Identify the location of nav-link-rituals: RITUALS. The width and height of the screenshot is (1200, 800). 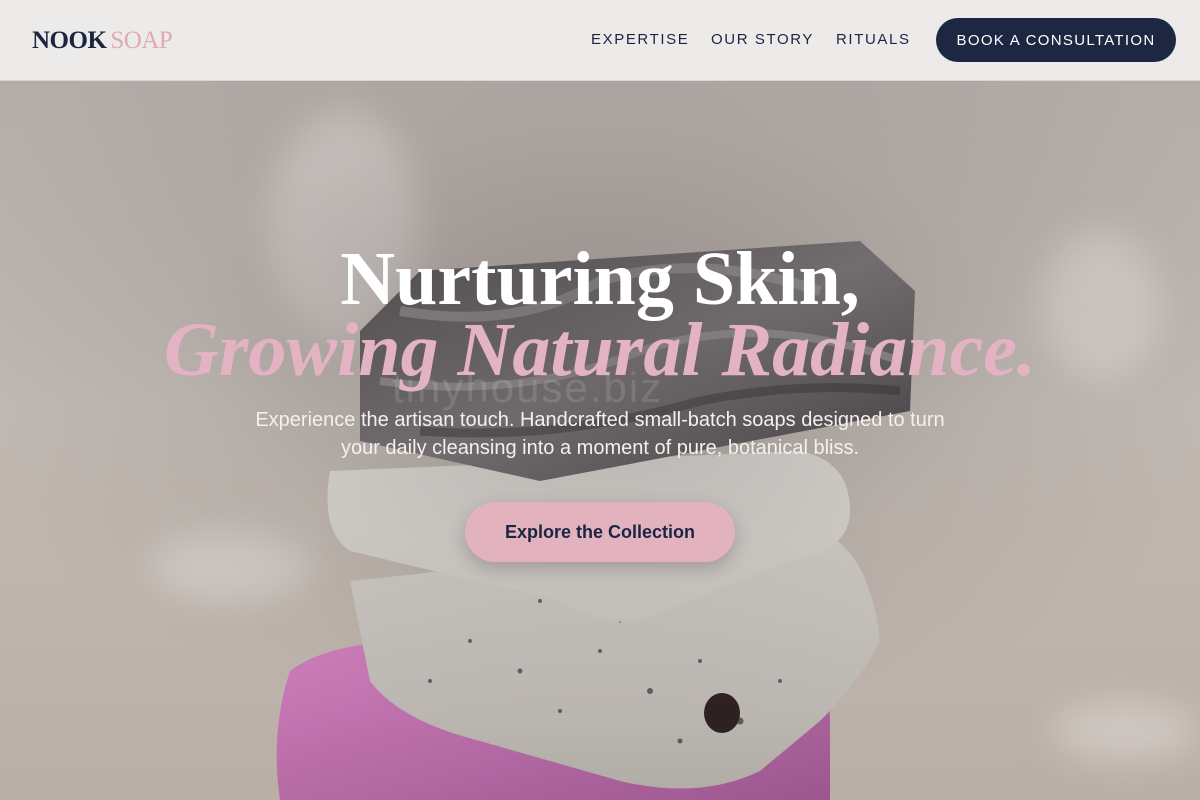
(873, 39).